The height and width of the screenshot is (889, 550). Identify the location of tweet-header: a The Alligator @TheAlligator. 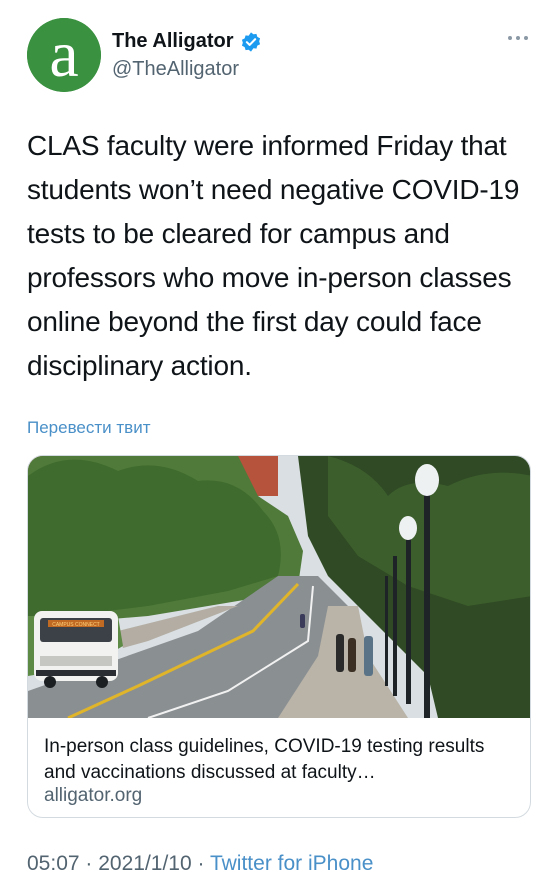
(275, 55).